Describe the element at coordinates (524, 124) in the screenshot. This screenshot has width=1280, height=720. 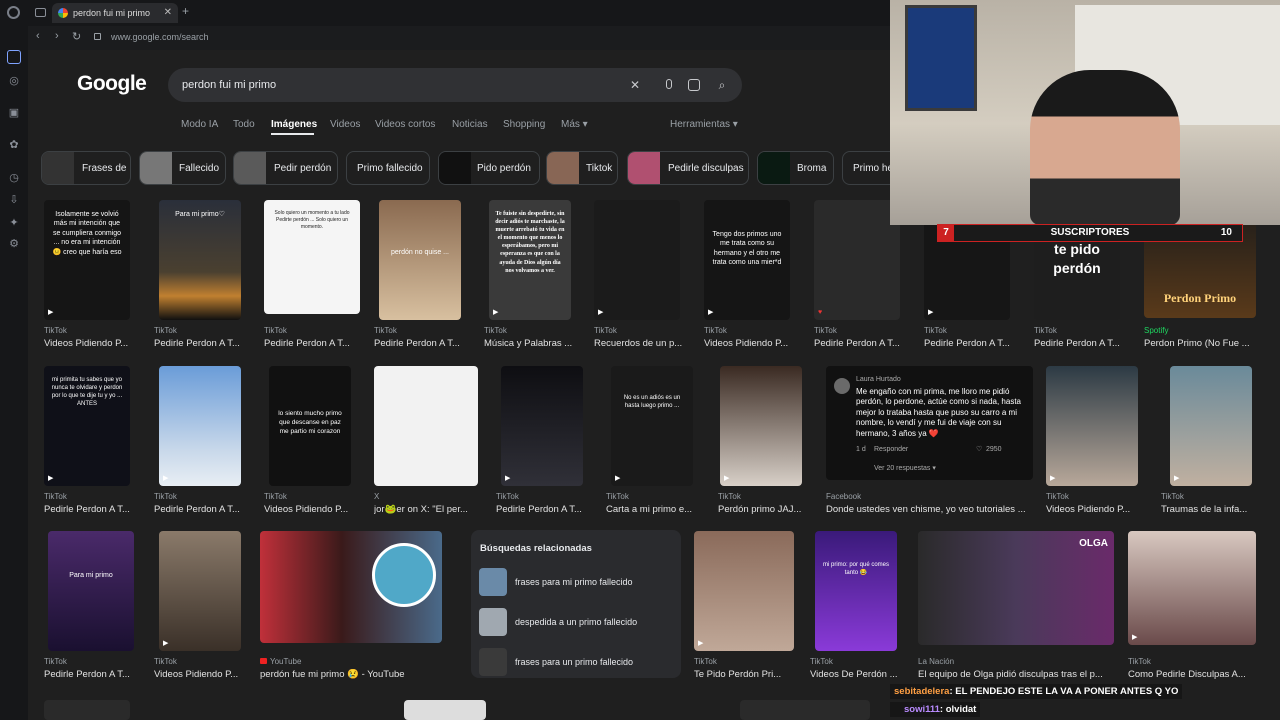
I see `tab-shopping: Shopping` at that location.